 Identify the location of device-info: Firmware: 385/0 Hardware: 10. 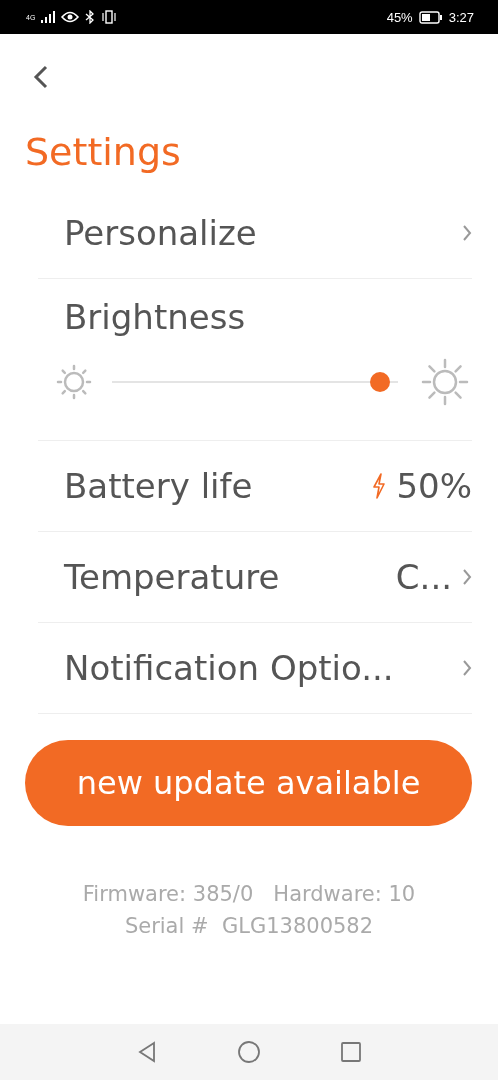
(249, 894).